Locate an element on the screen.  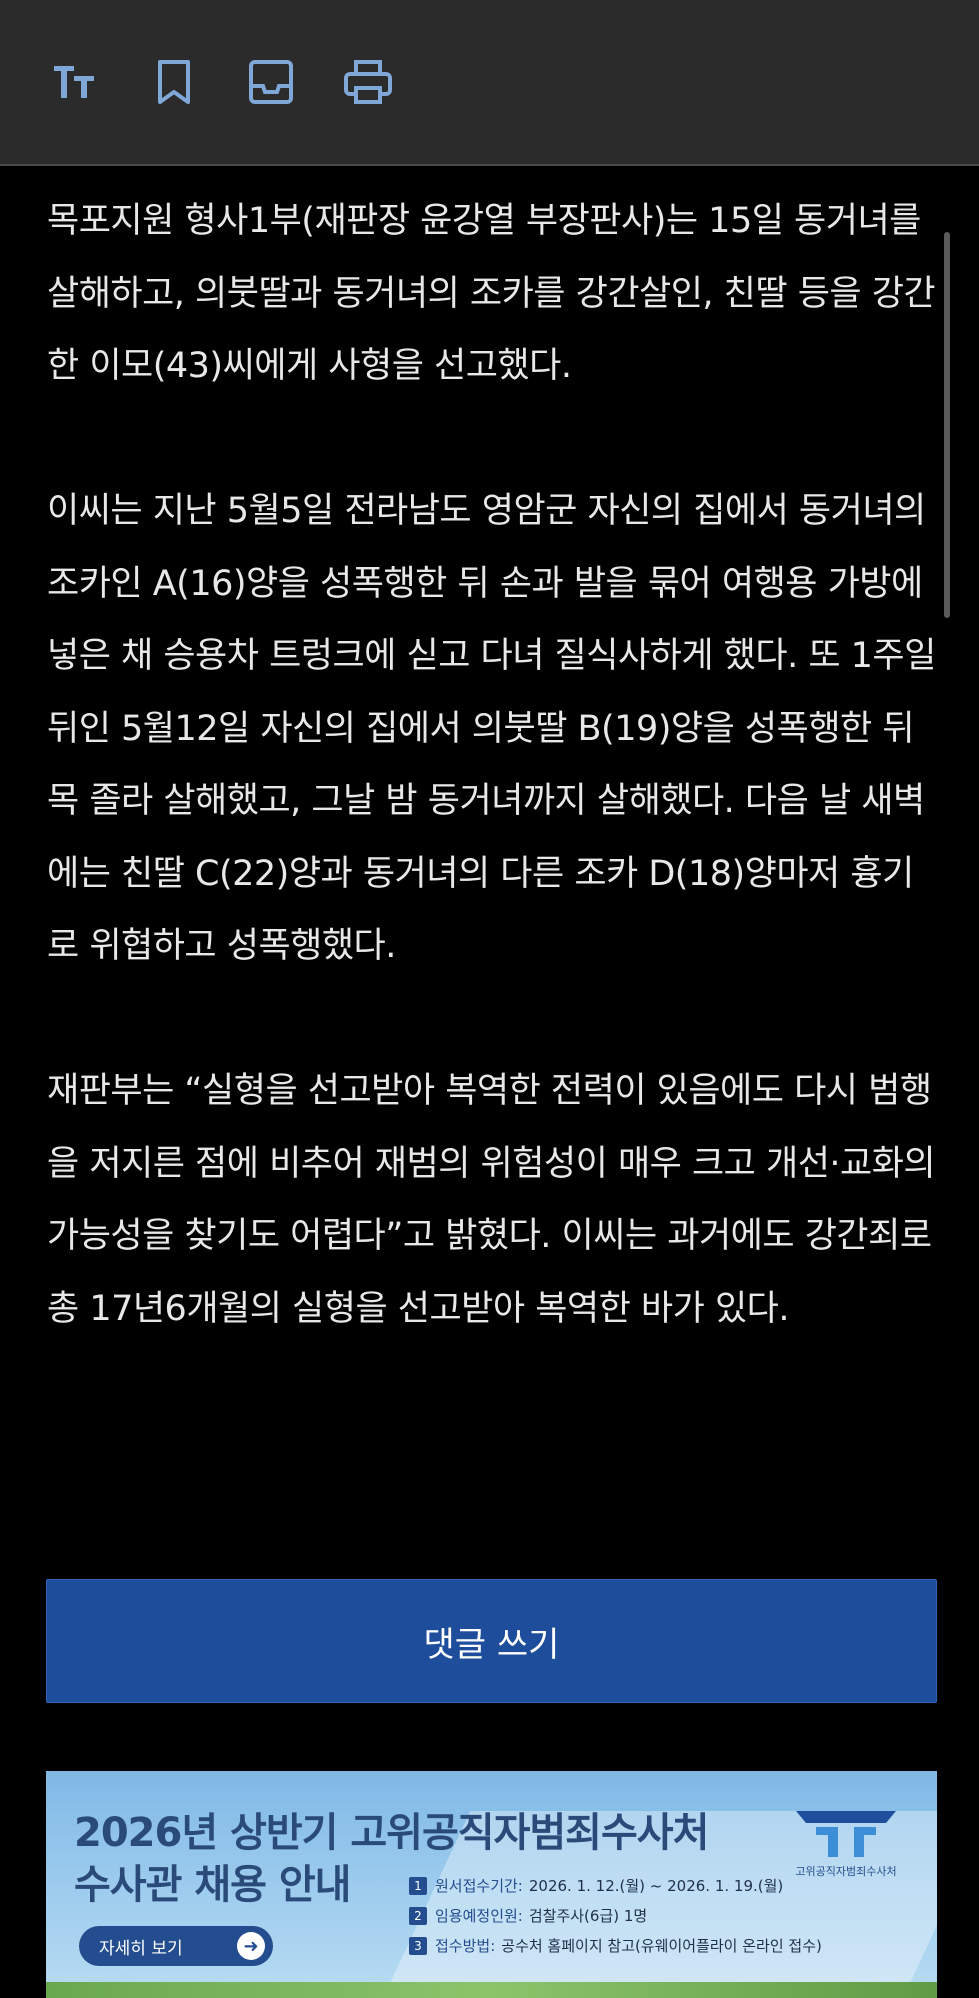
banner-grass is located at coordinates (491, 1990).